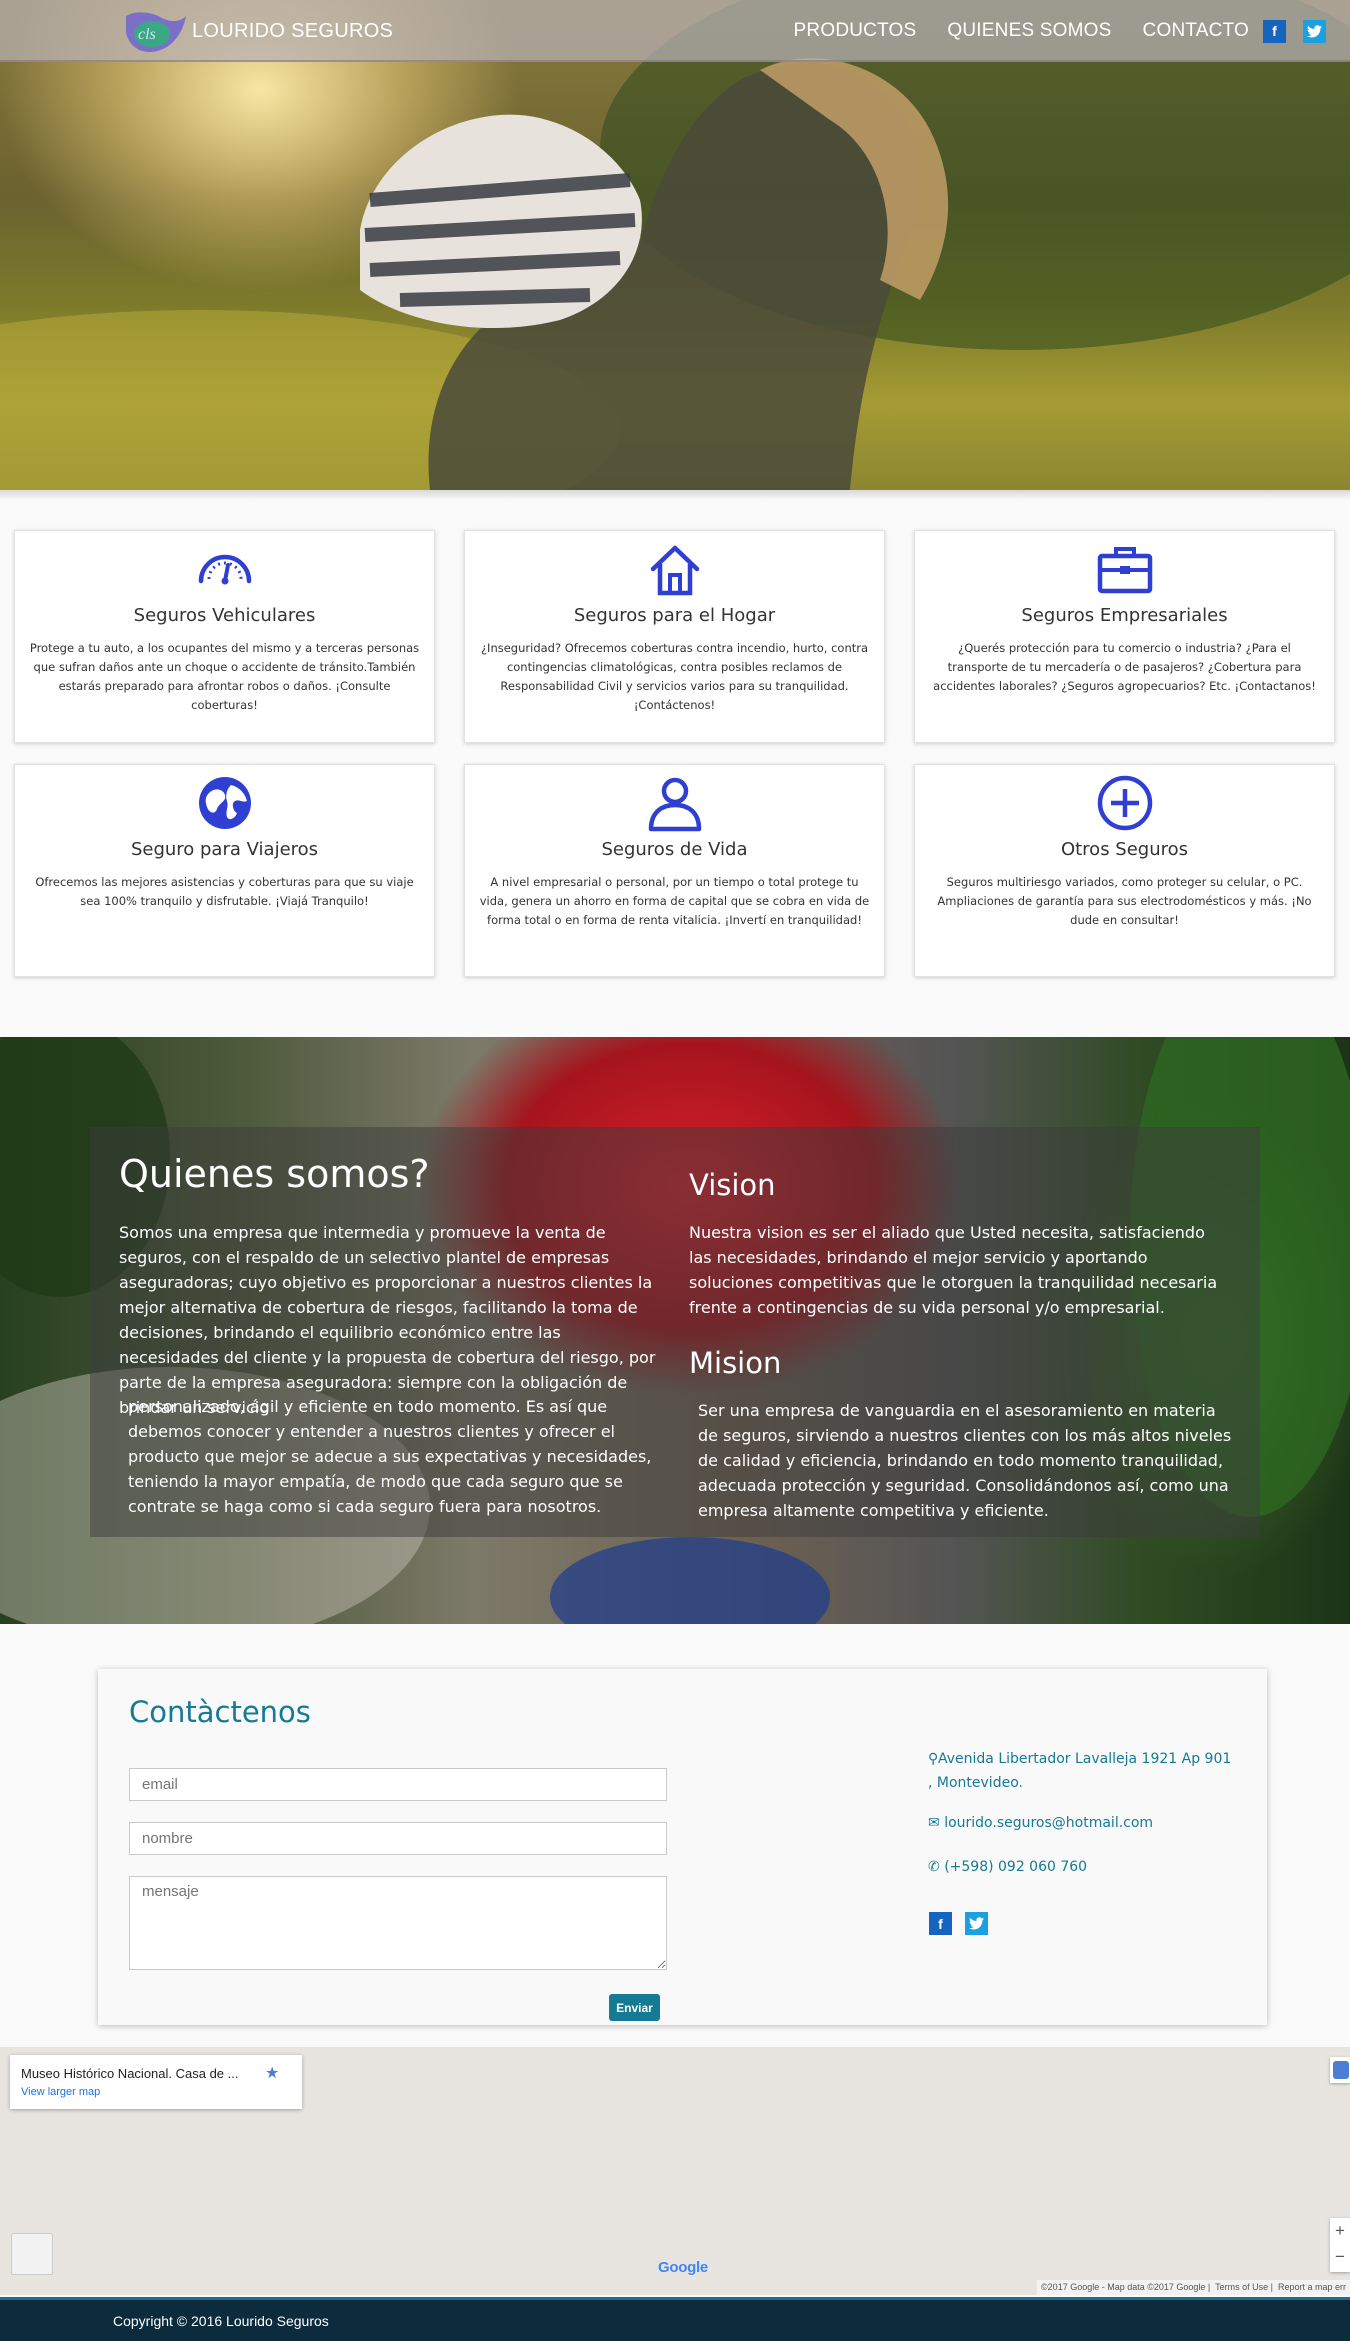 The width and height of the screenshot is (1350, 2341). Describe the element at coordinates (224, 803) in the screenshot. I see `globe-icon` at that location.